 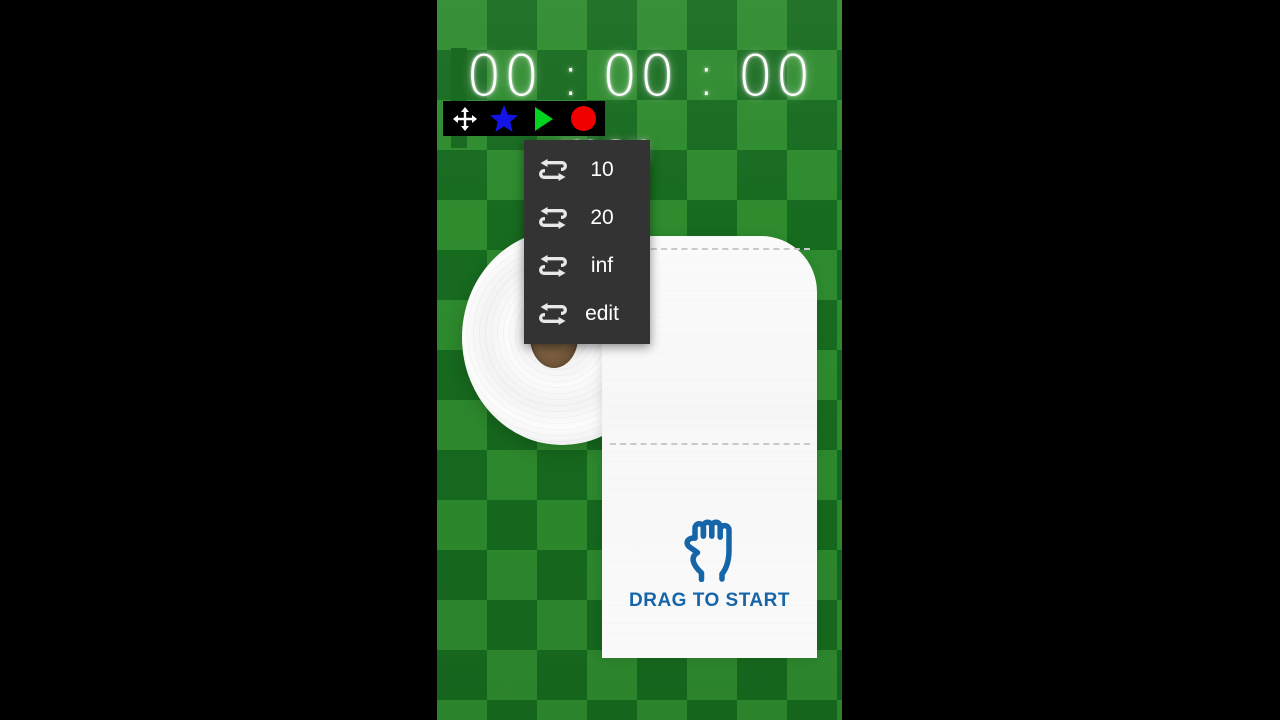 I want to click on star-icon, so click(x=504, y=118).